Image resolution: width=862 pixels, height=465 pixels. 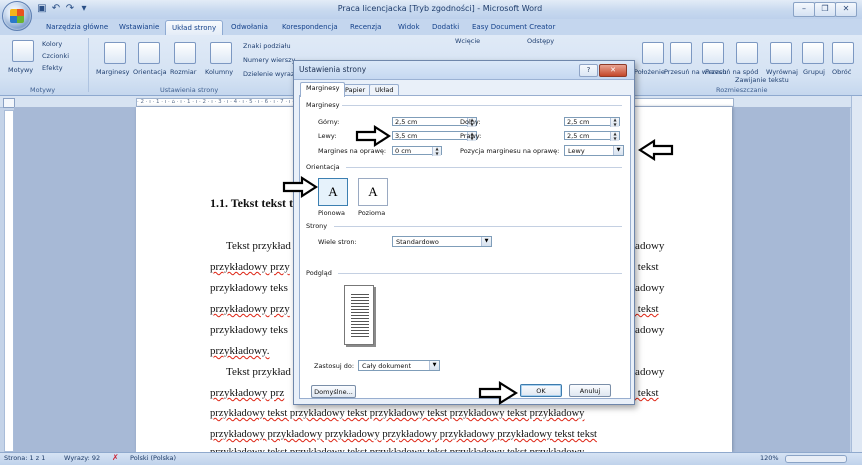 I want to click on doc-line-right: t tekst, so click(x=645, y=309).